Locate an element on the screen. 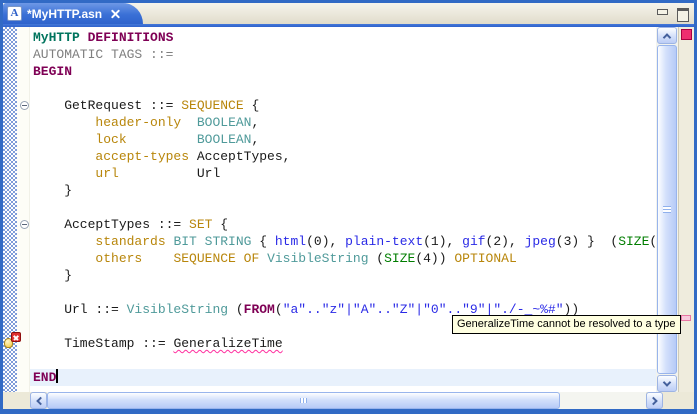 This screenshot has height=414, width=697. scroll-right-button is located at coordinates (654, 400).